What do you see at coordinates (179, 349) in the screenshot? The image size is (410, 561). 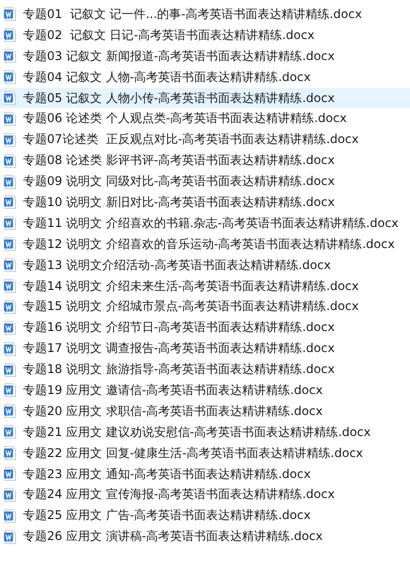 I see `file-name: 专题17 说明文 调查报告-高考英语书面表达精讲精练.docx` at bounding box center [179, 349].